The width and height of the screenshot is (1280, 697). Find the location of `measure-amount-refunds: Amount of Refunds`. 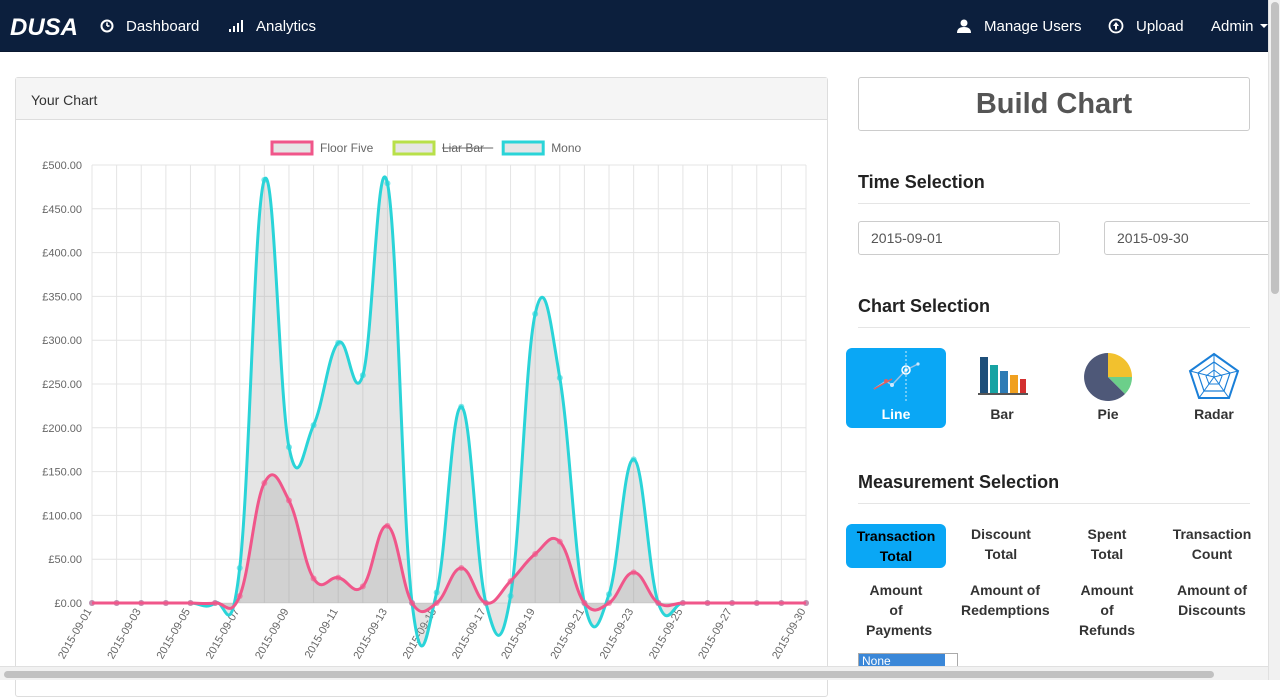

measure-amount-refunds: Amount of Refunds is located at coordinates (1107, 610).